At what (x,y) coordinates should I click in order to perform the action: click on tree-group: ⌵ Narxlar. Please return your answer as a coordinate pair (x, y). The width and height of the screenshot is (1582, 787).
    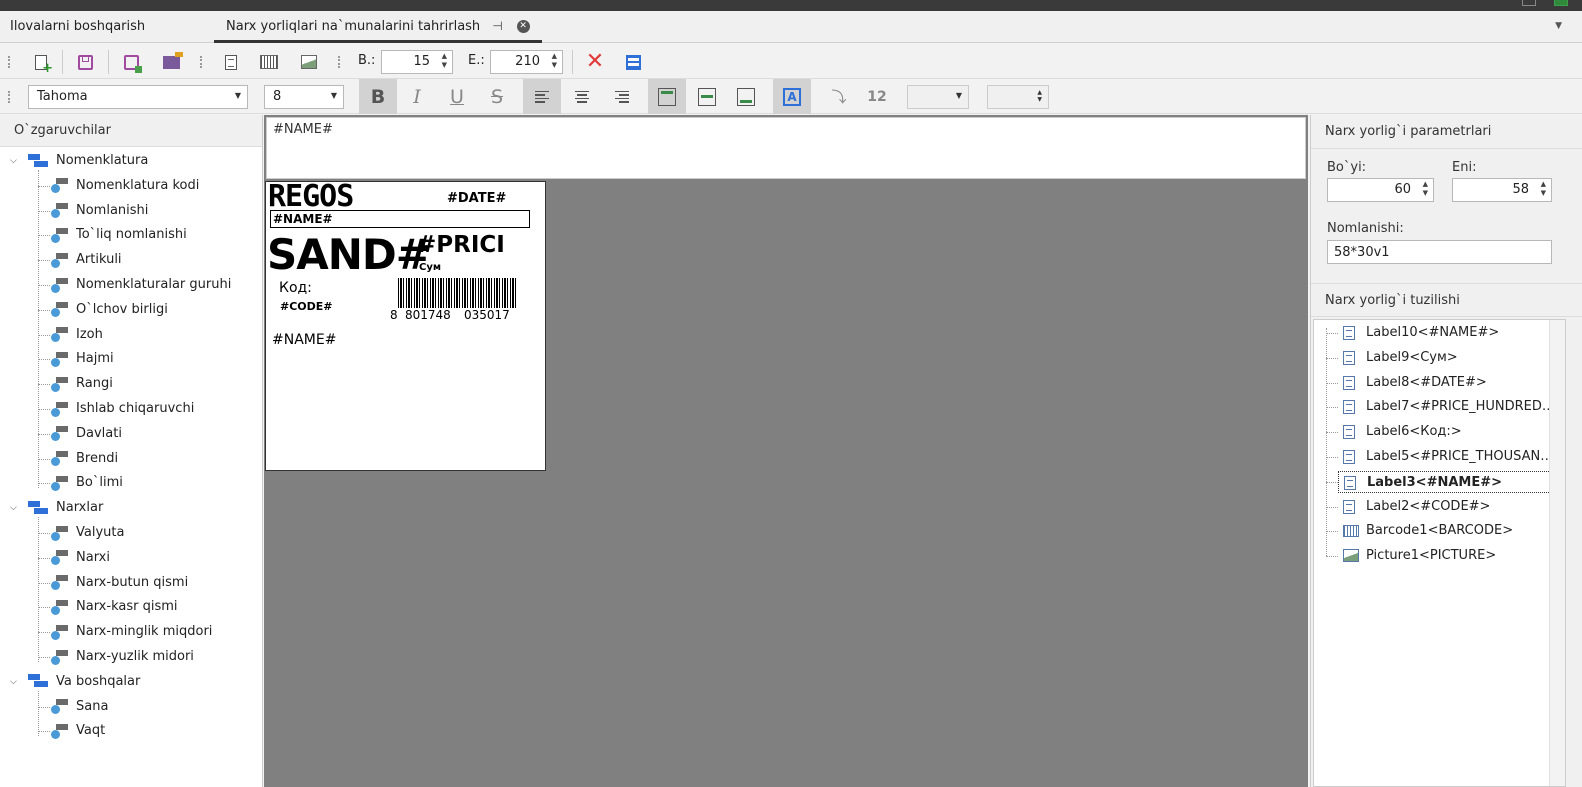
    Looking at the image, I should click on (56, 508).